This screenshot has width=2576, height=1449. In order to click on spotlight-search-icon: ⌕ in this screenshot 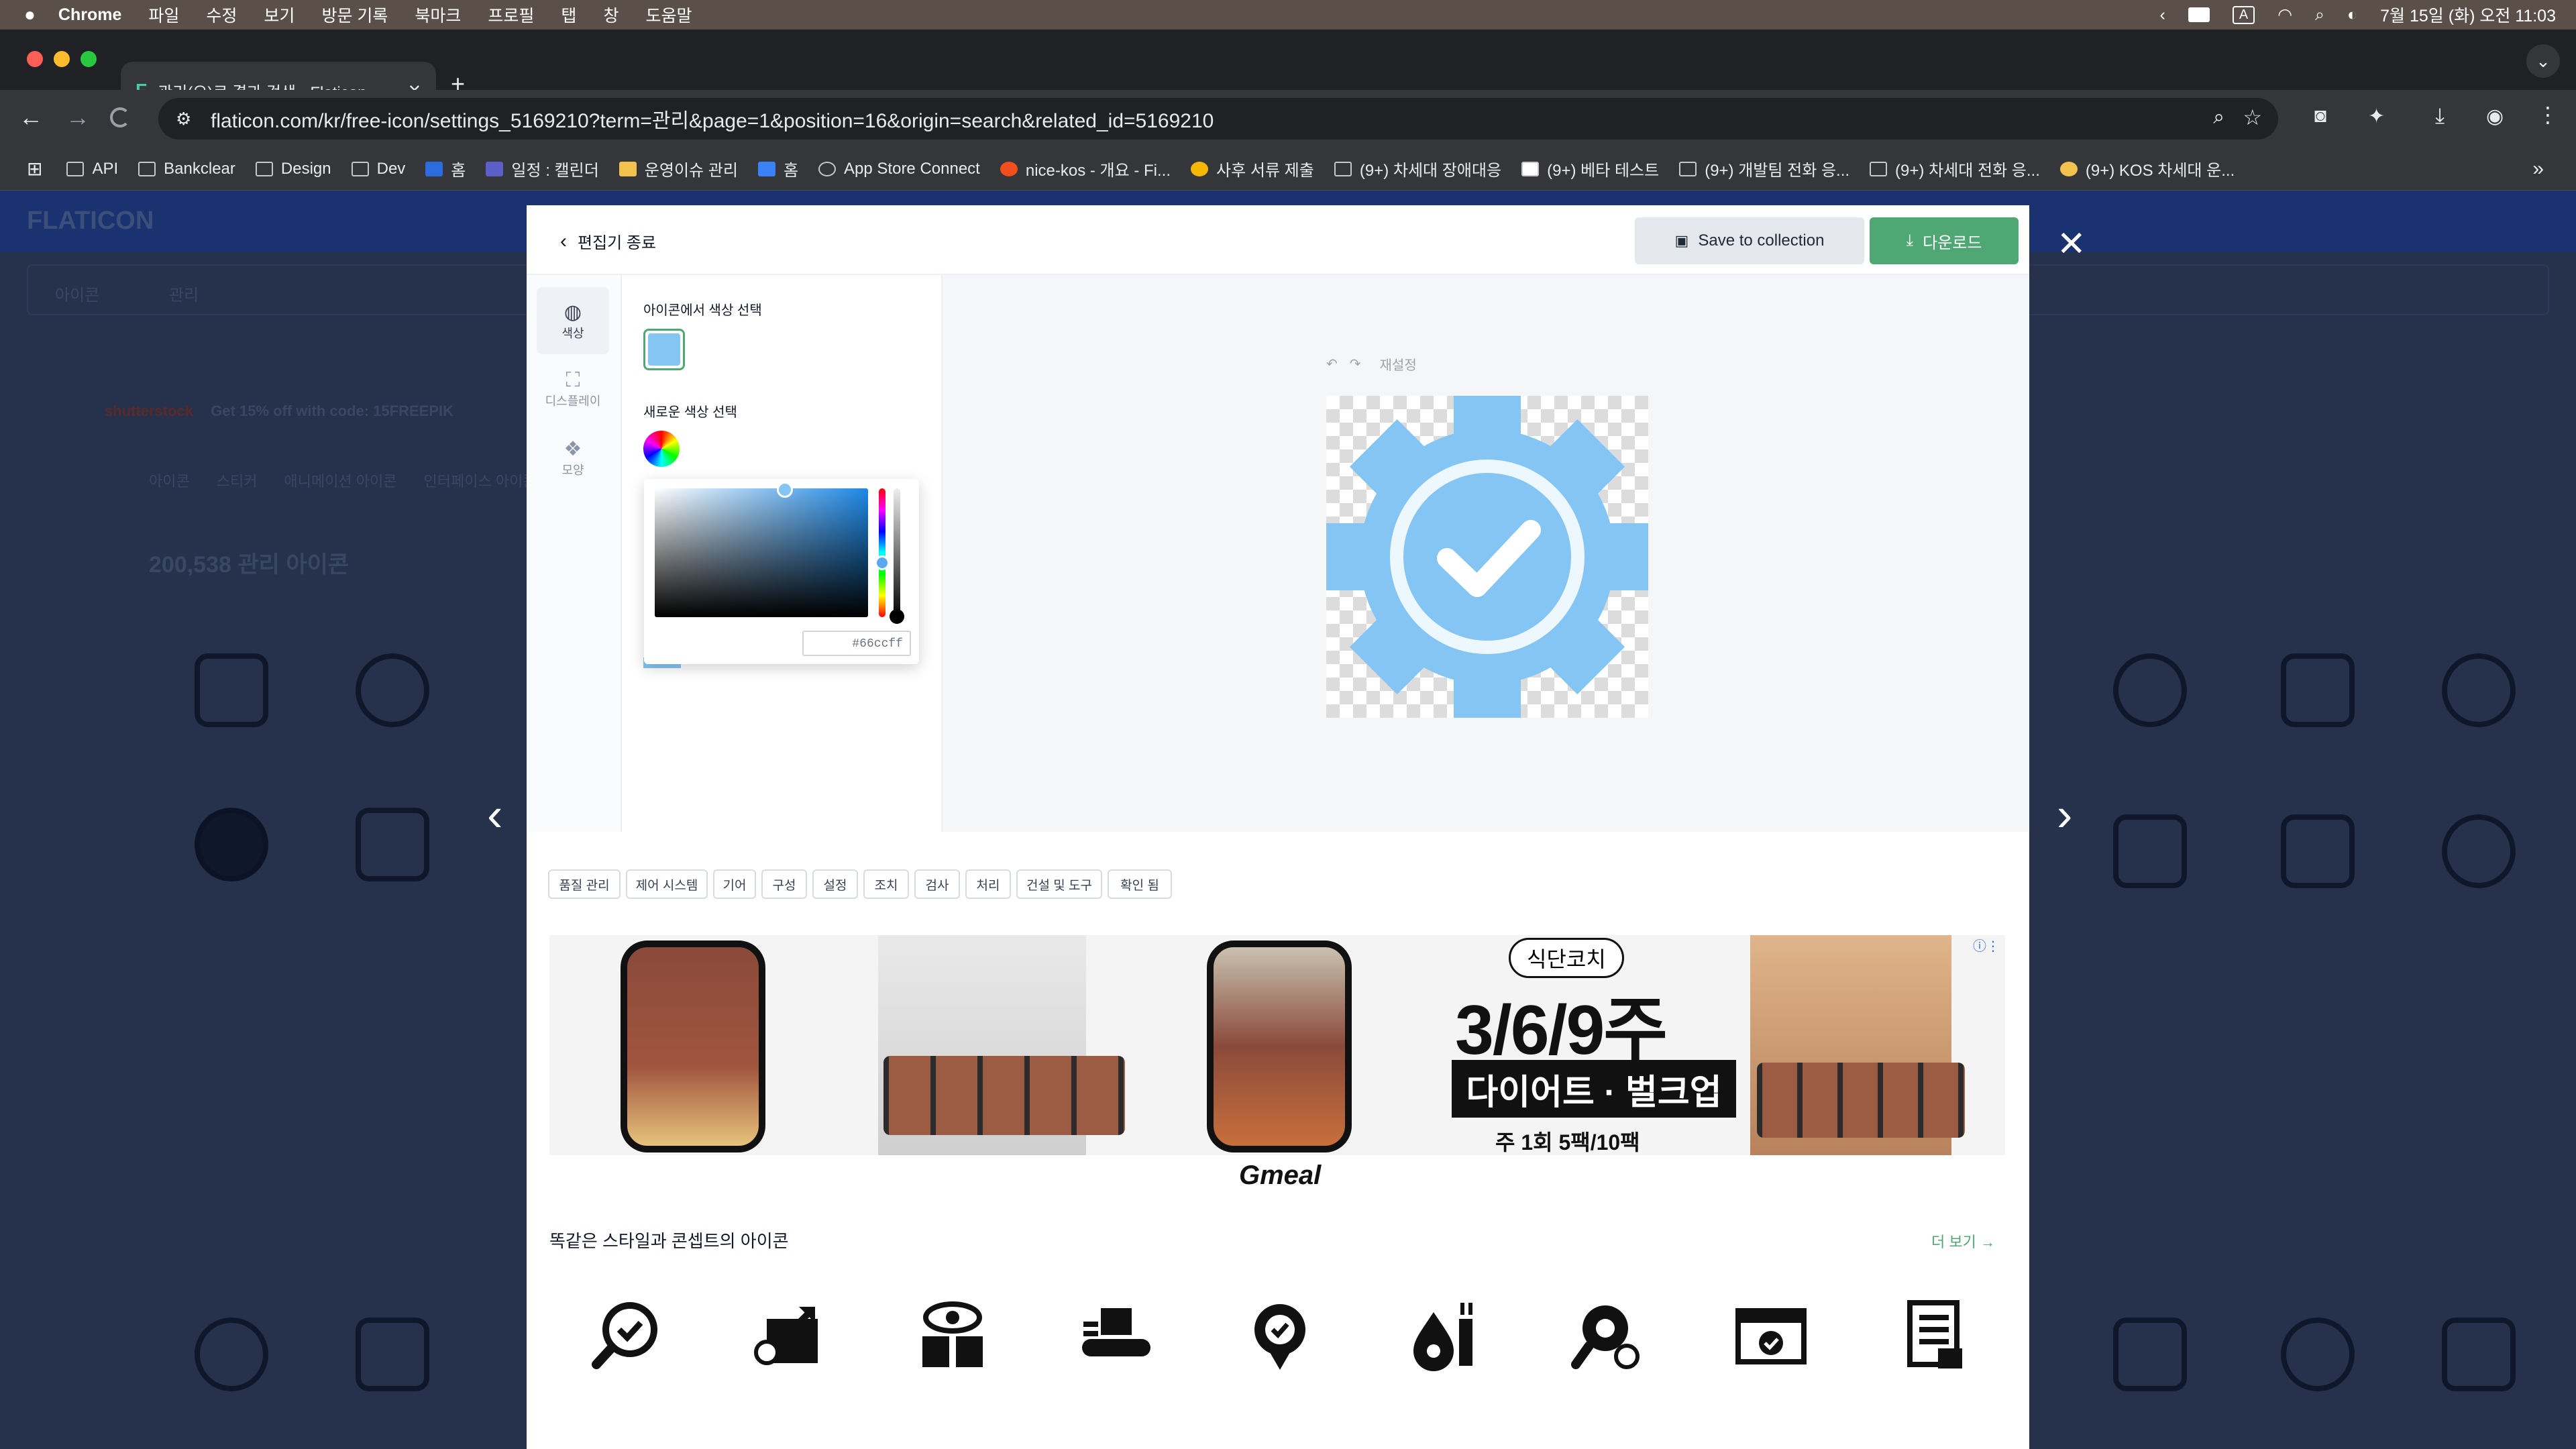, I will do `click(2319, 15)`.